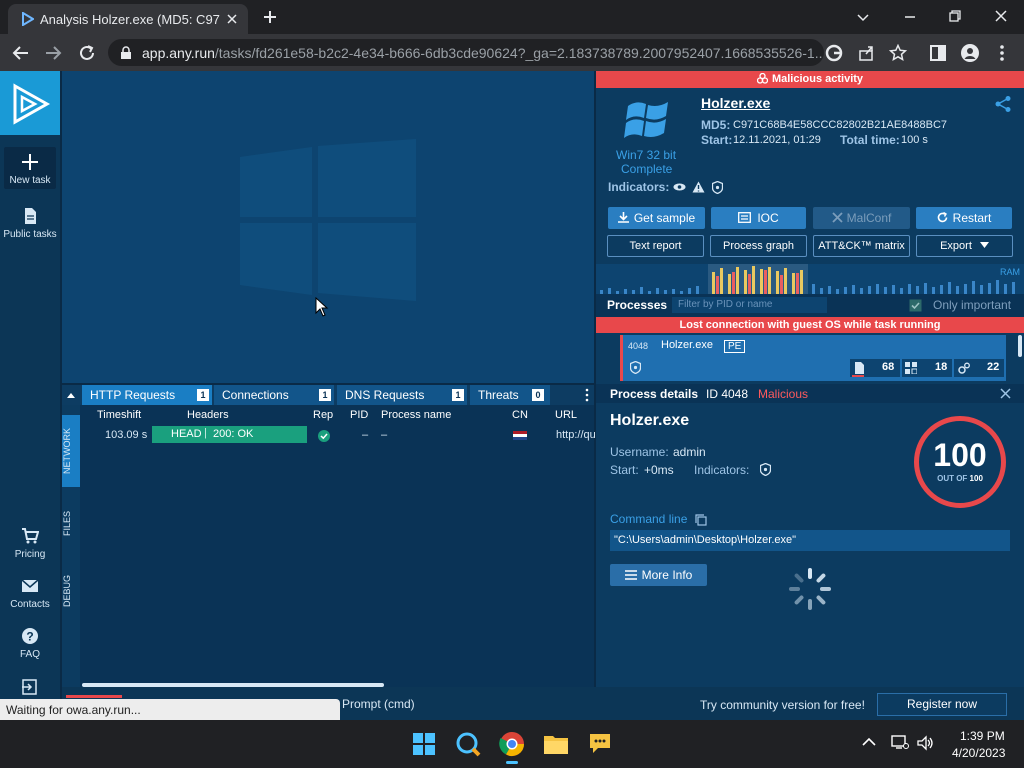 This screenshot has height=768, width=1024. Describe the element at coordinates (424, 744) in the screenshot. I see `windows-start-icon` at that location.